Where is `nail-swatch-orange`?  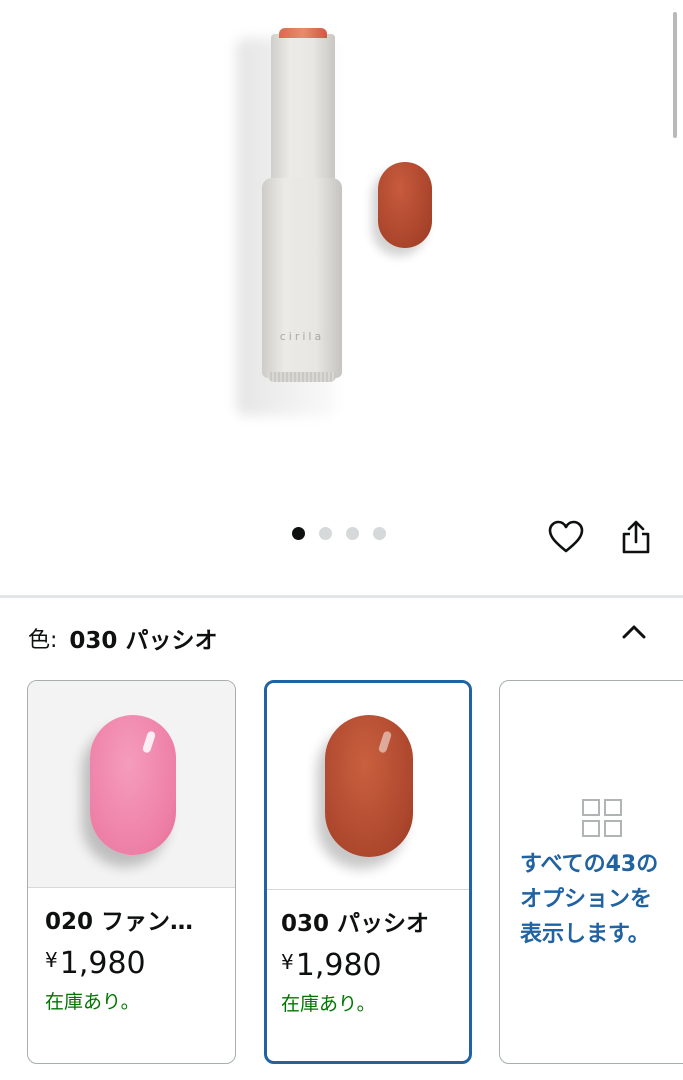 nail-swatch-orange is located at coordinates (369, 786).